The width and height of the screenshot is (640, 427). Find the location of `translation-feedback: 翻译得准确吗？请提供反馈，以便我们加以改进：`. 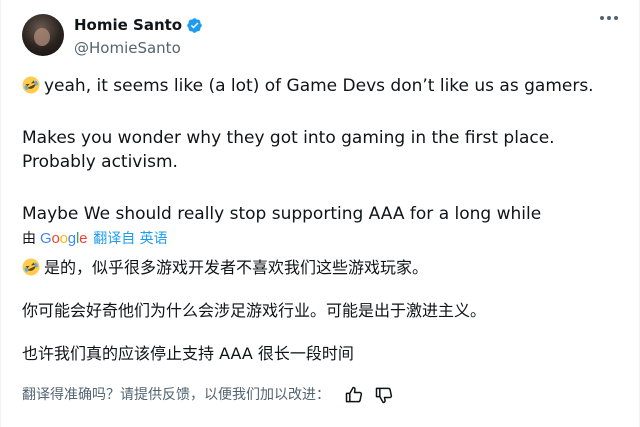

translation-feedback: 翻译得准确吗？请提供反馈，以便我们加以改进： is located at coordinates (208, 395).